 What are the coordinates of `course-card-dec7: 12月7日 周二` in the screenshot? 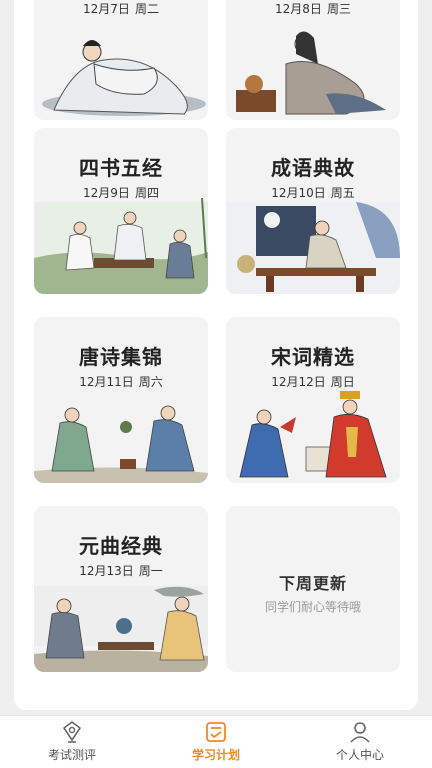 It's located at (121, 60).